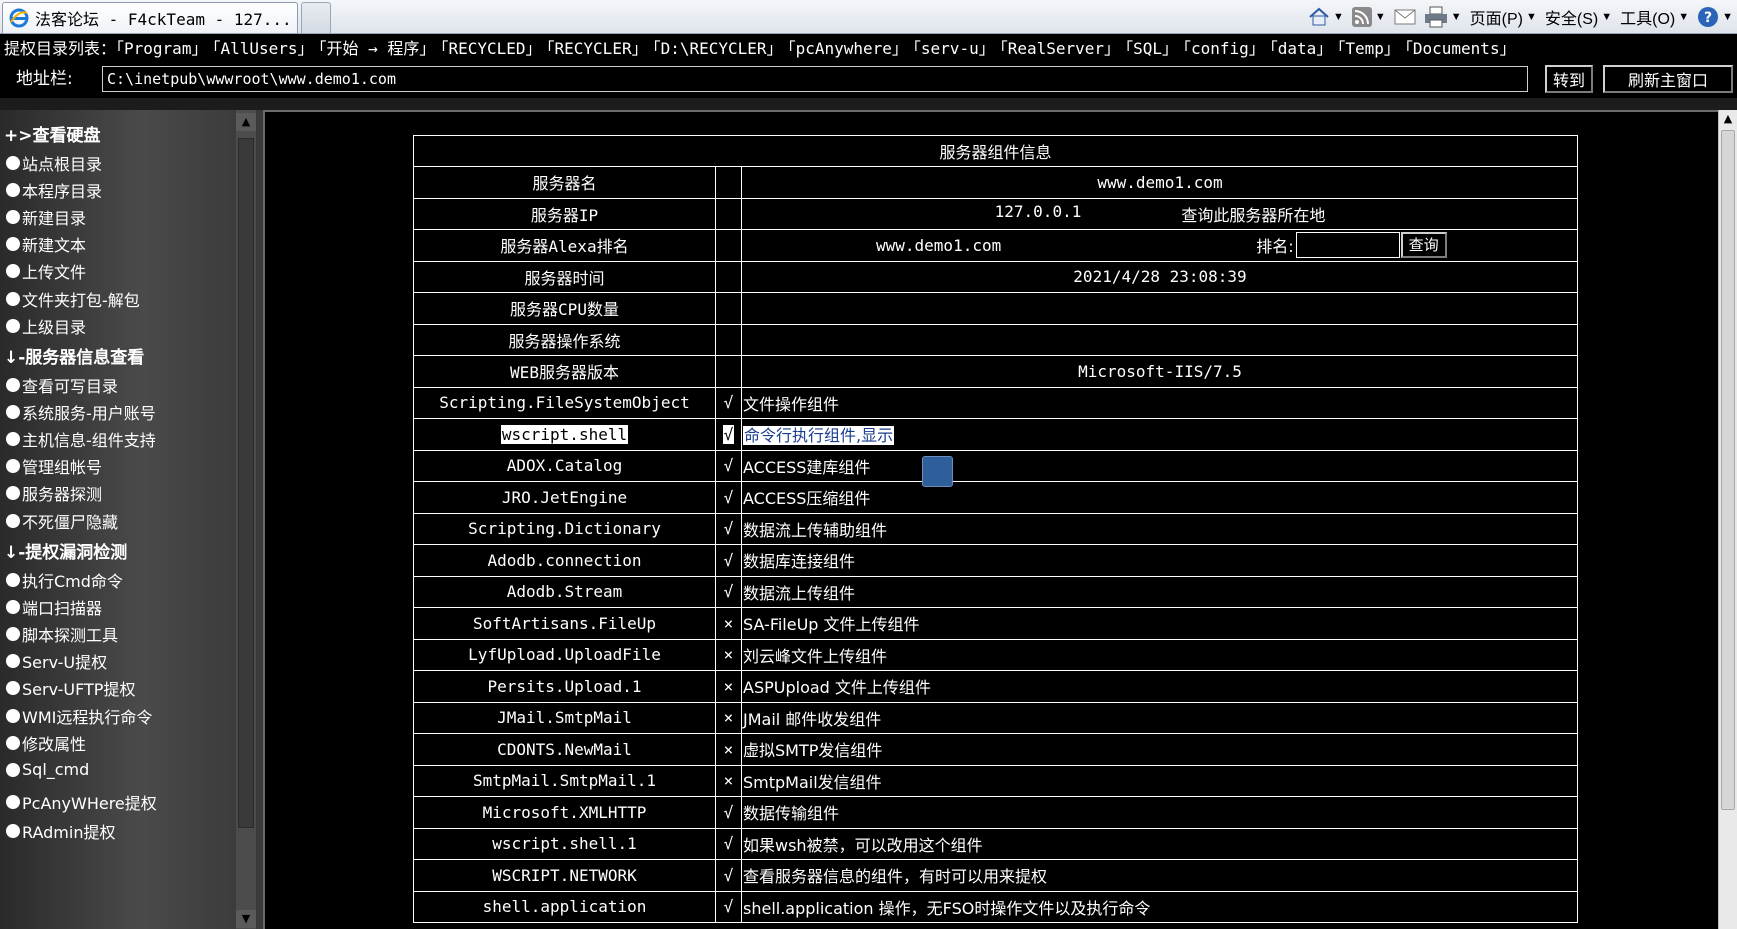 The width and height of the screenshot is (1737, 929). Describe the element at coordinates (995, 749) in the screenshot. I see `component-row: CDONTS.NewMail × 虚拟SMTP发信组件` at that location.